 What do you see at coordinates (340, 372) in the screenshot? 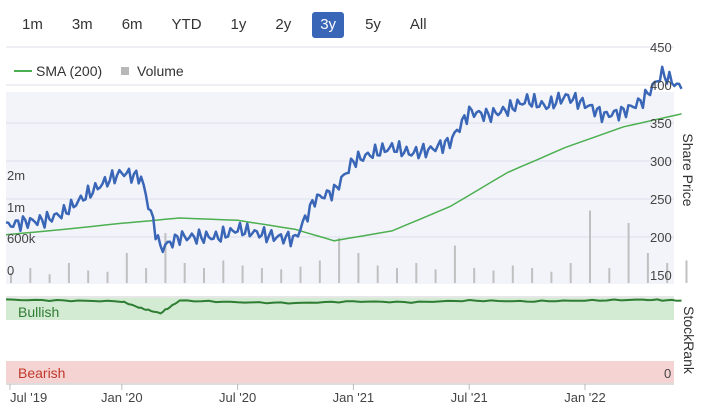
I see `bearish-zone` at bounding box center [340, 372].